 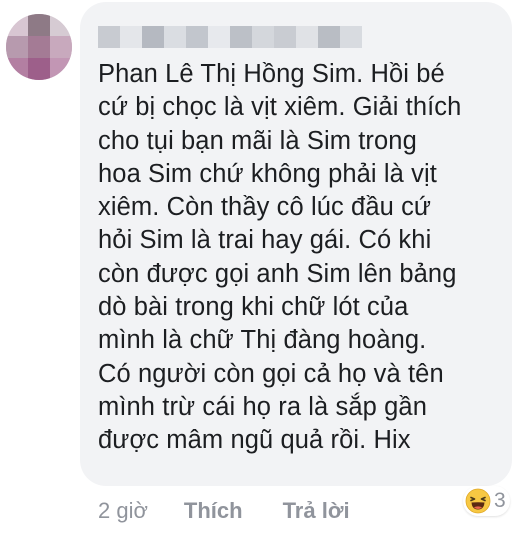 I want to click on comment-actions: 2 giờ Thích Trả lời, so click(x=224, y=511).